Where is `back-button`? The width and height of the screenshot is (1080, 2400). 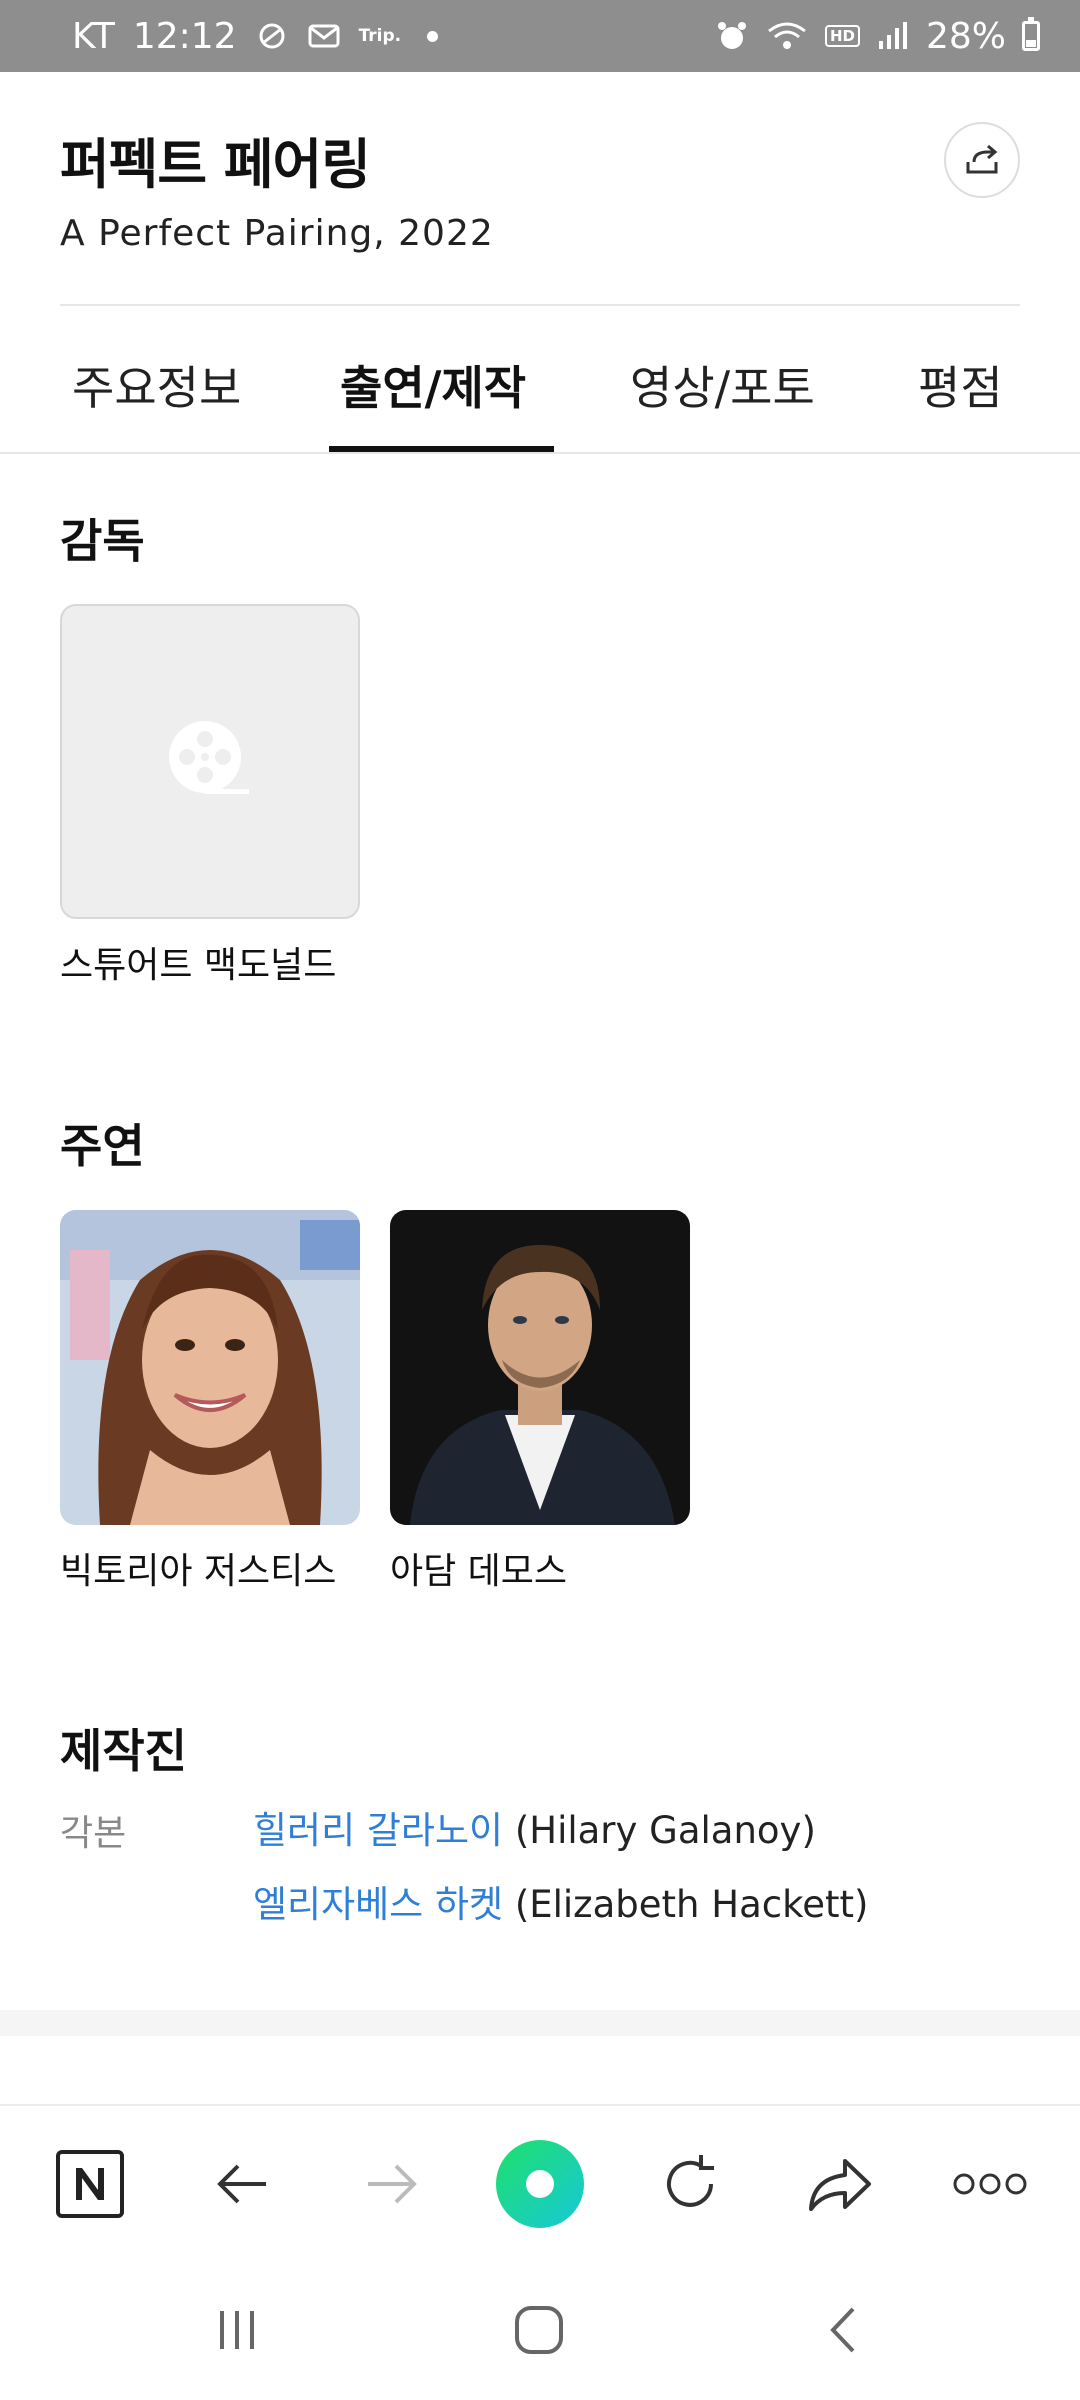
back-button is located at coordinates (242, 2184).